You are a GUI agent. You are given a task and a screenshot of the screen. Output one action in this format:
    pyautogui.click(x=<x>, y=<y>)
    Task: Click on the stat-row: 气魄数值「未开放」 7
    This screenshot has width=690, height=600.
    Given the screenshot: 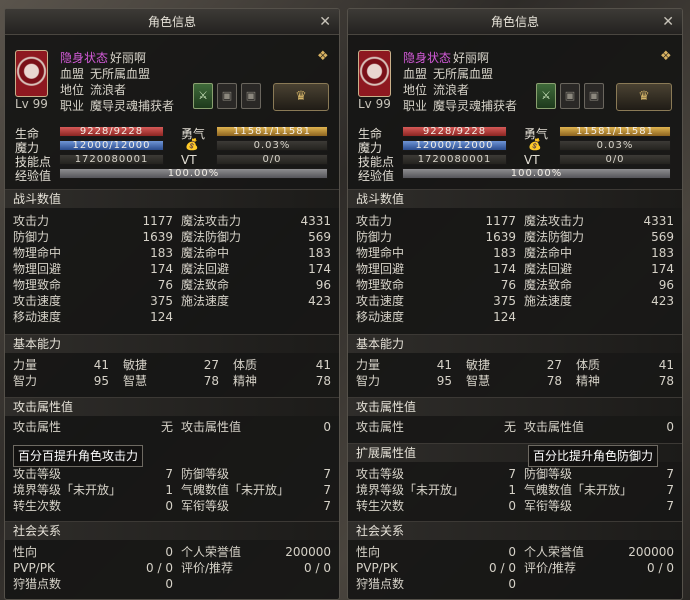 What is the action you would take?
    pyautogui.click(x=599, y=490)
    